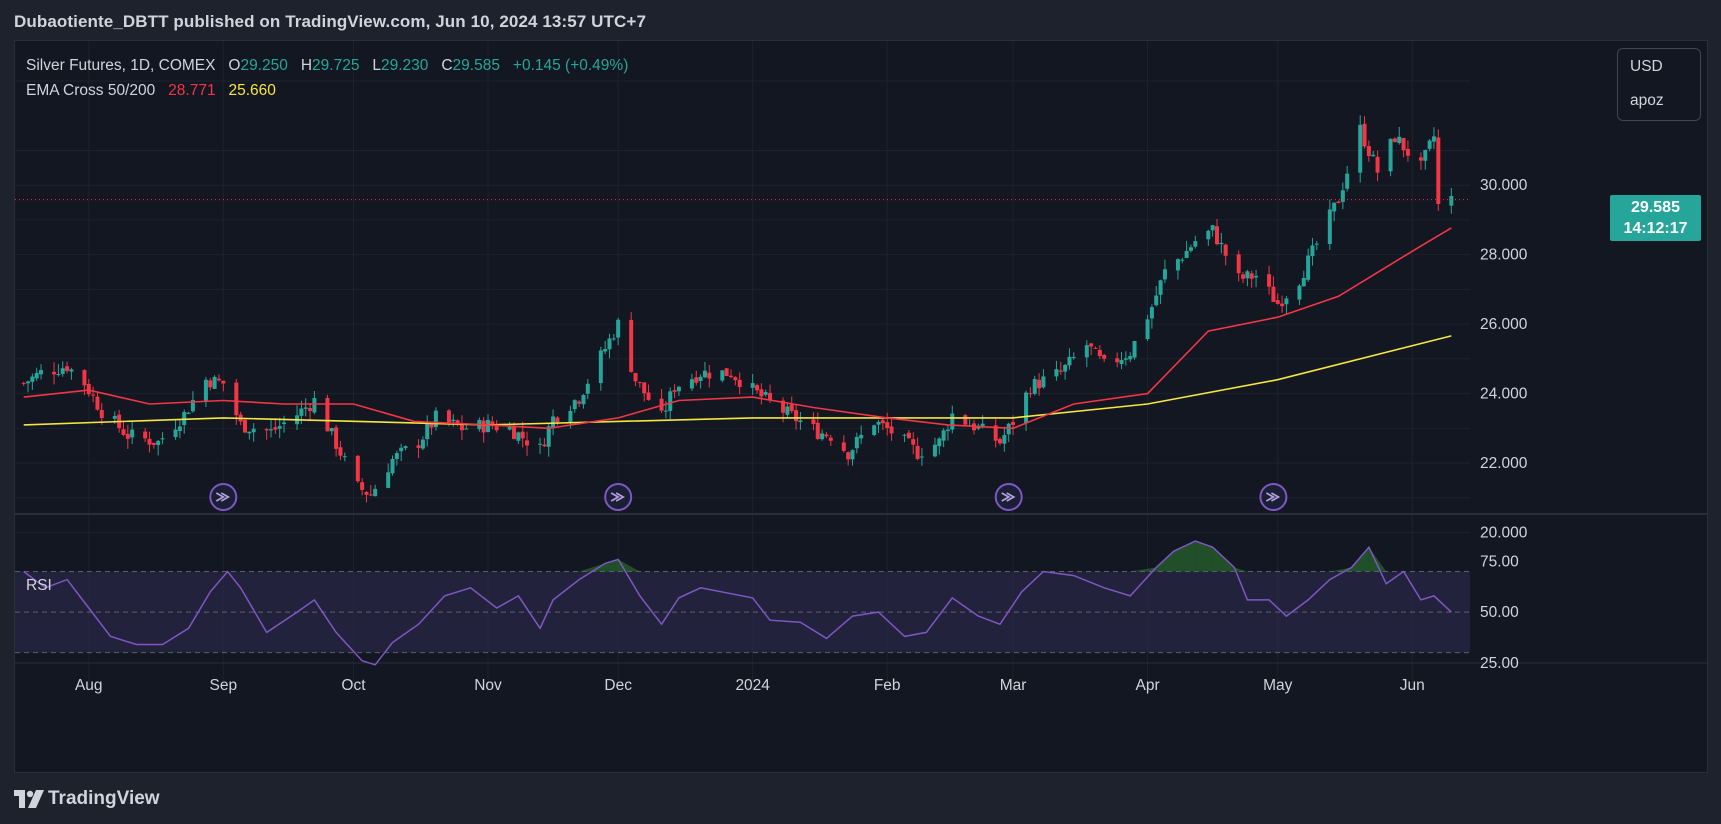 This screenshot has height=824, width=1721. Describe the element at coordinates (1504, 255) in the screenshot. I see `price-axis-label: 28.000` at that location.